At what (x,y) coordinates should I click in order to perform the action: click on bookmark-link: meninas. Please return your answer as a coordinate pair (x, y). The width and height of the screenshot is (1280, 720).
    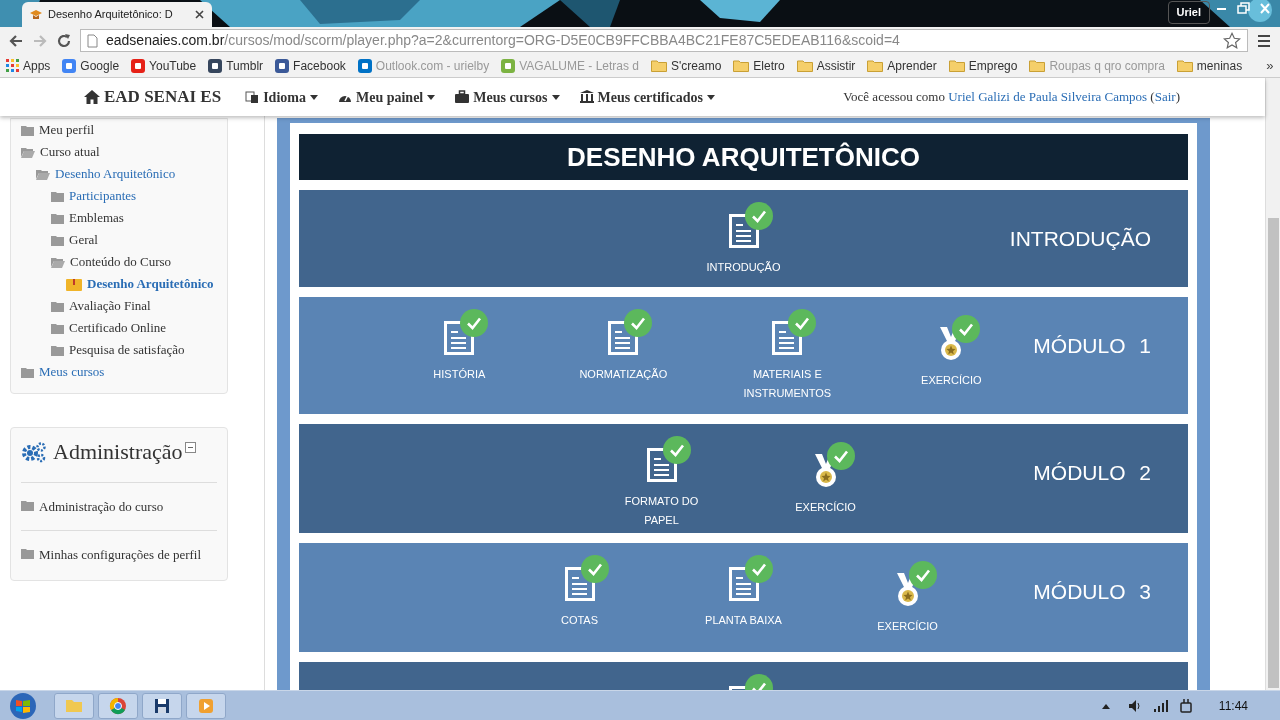
    Looking at the image, I should click on (1209, 65).